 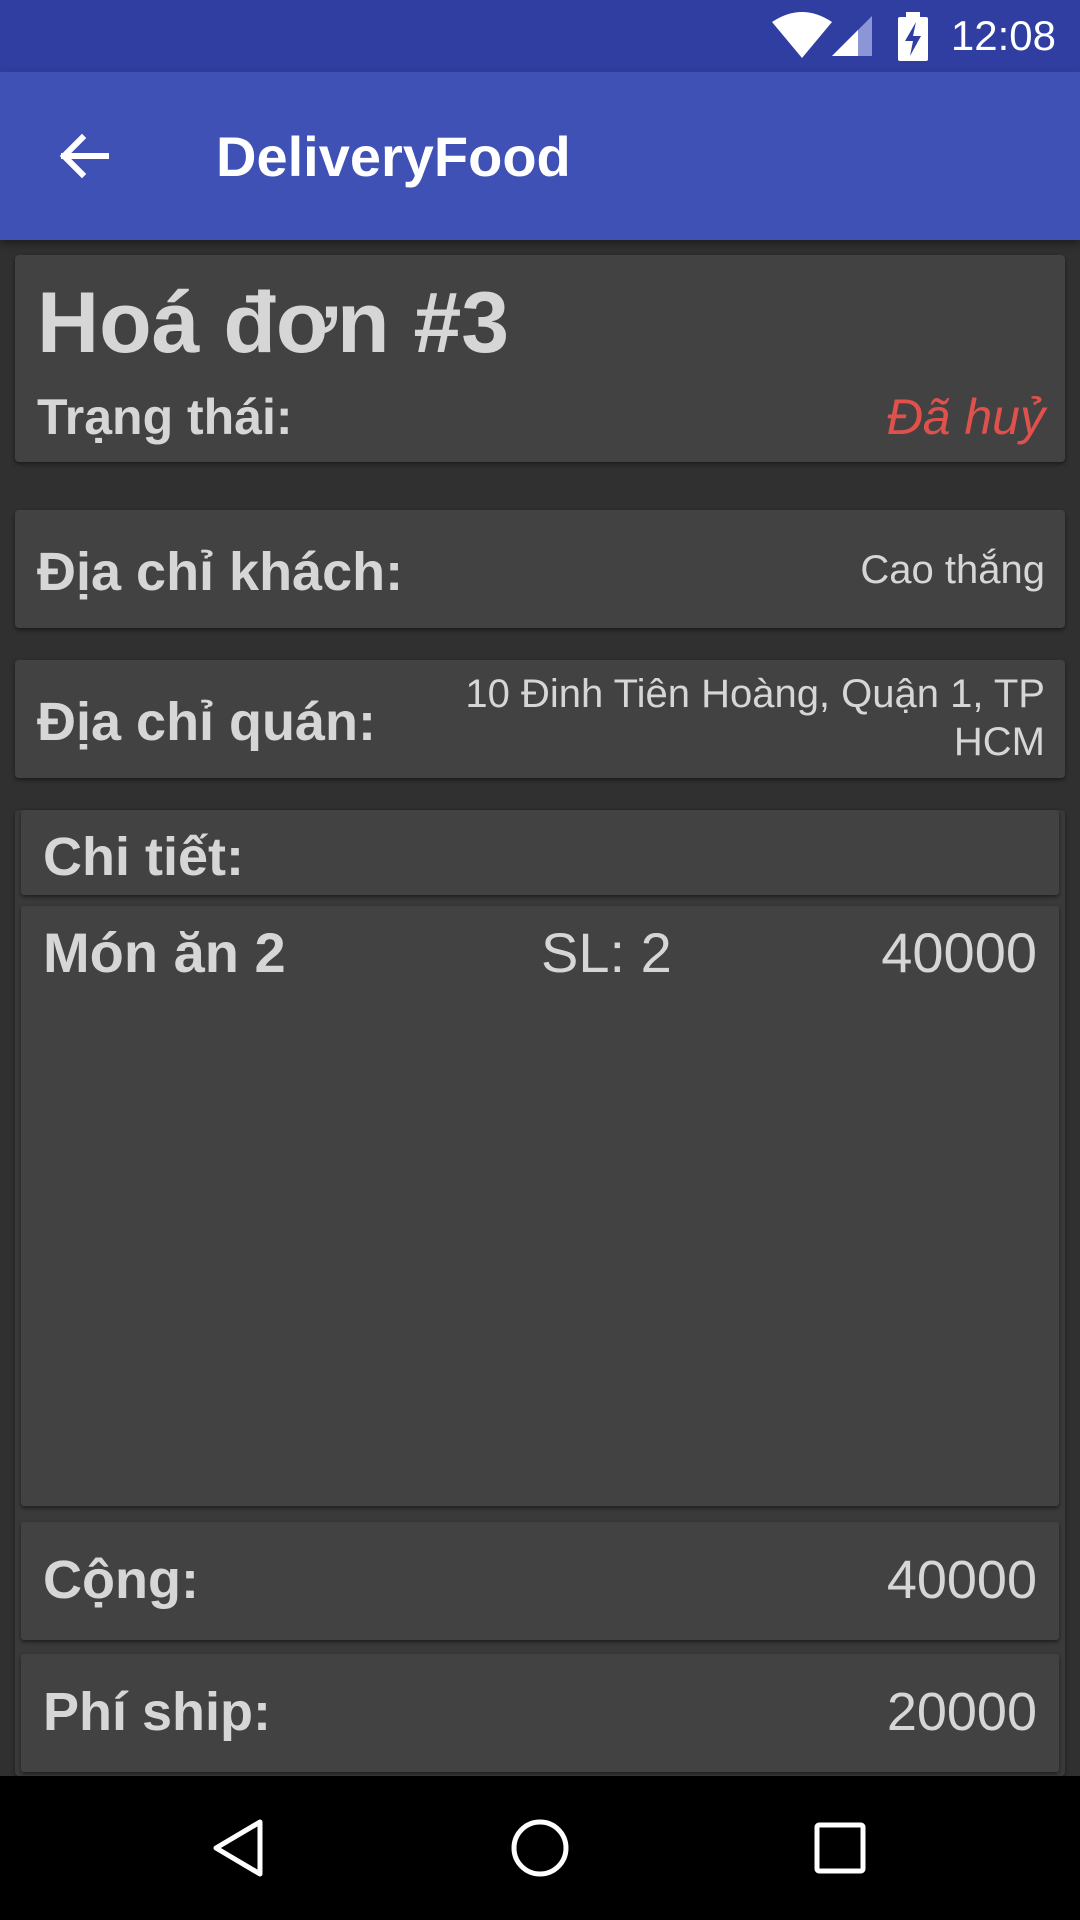 What do you see at coordinates (606, 952) in the screenshot?
I see `item-quantity: SL: 2` at bounding box center [606, 952].